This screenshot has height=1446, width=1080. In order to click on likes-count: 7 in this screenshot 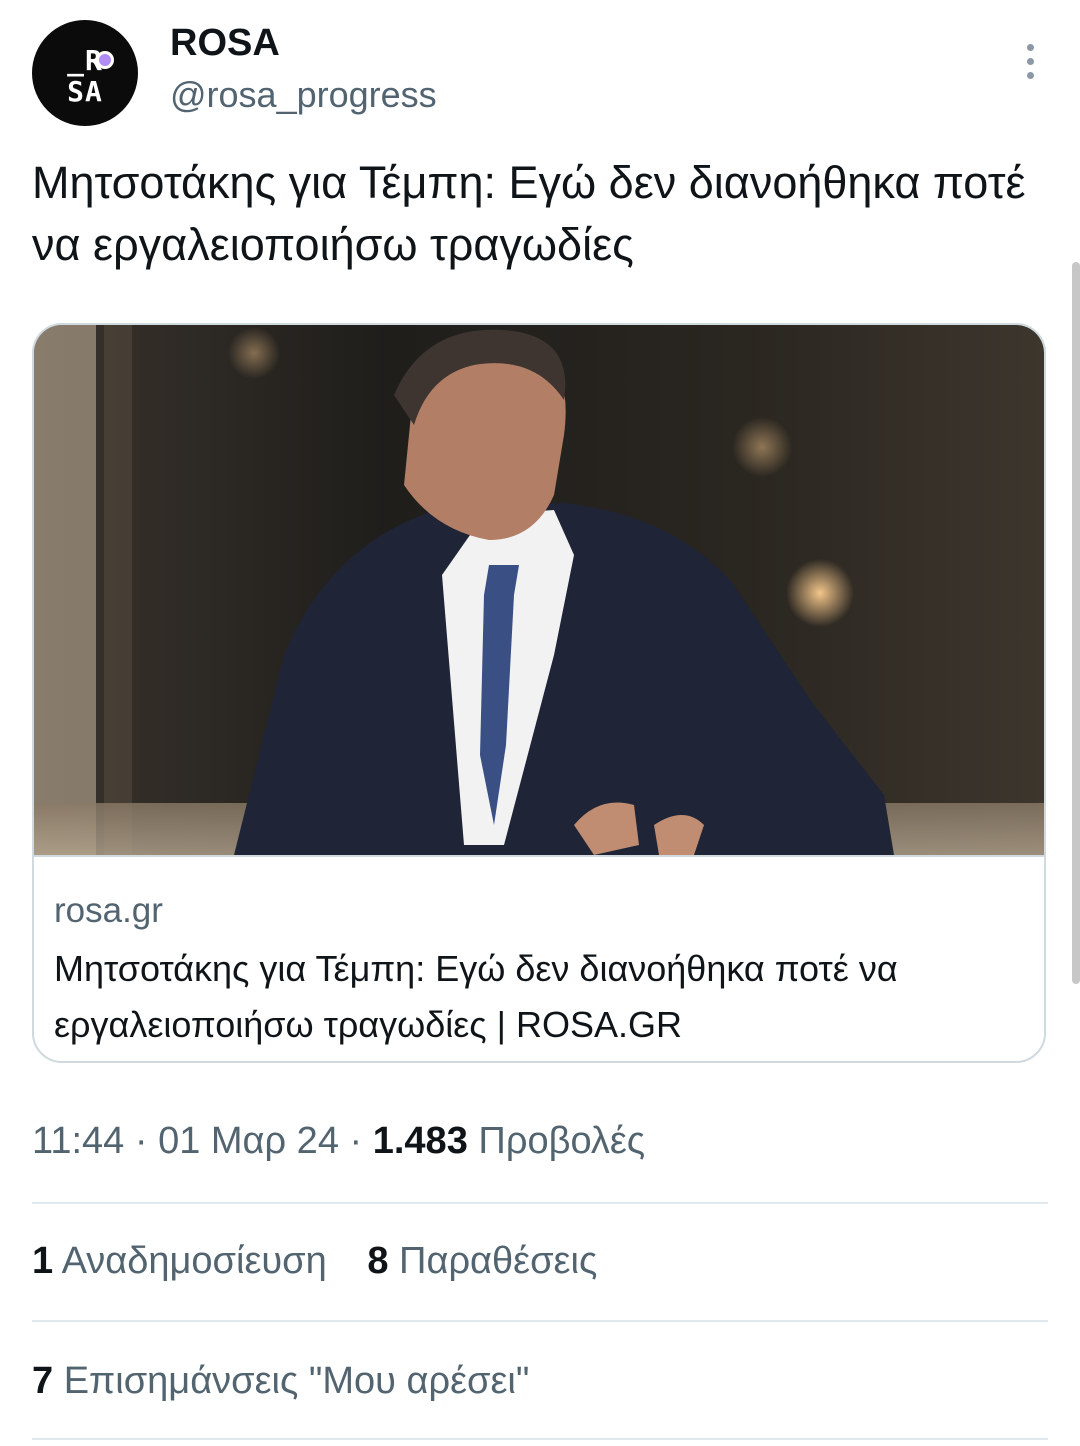, I will do `click(43, 1381)`.